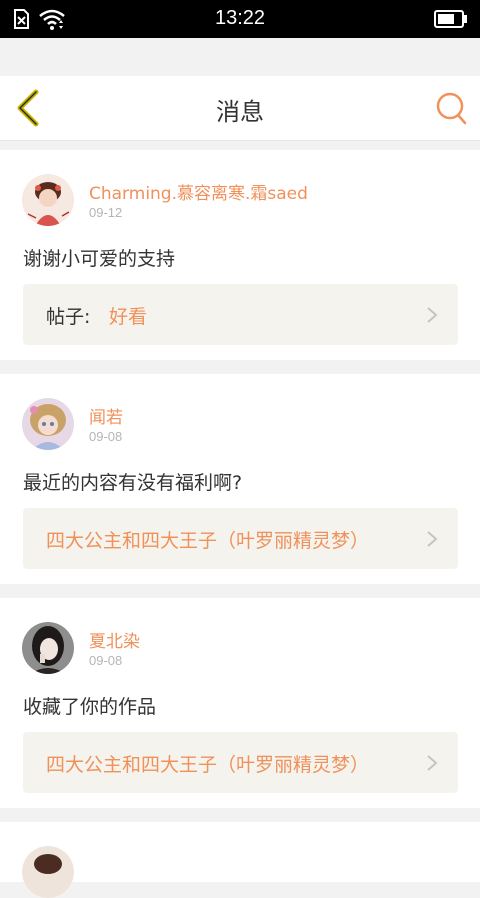 This screenshot has width=480, height=898. Describe the element at coordinates (450, 19) in the screenshot. I see `battery-icon` at that location.